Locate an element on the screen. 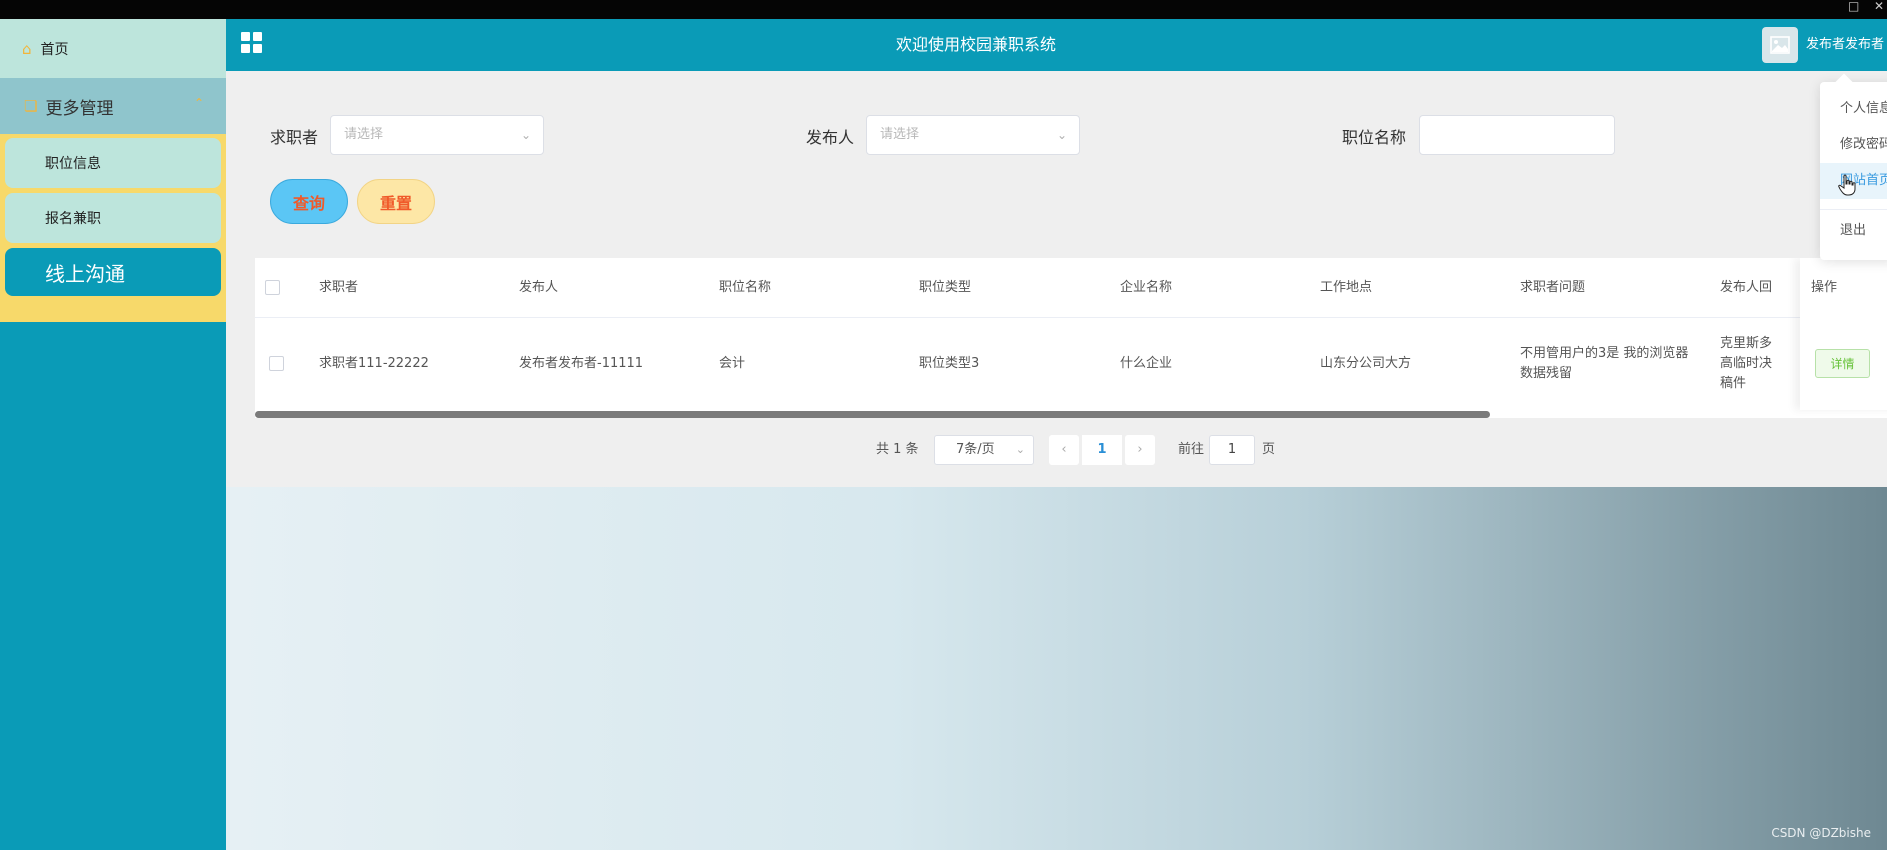 Image resolution: width=1887 pixels, height=850 pixels. watermark: CSDN @DZbishe is located at coordinates (1821, 833).